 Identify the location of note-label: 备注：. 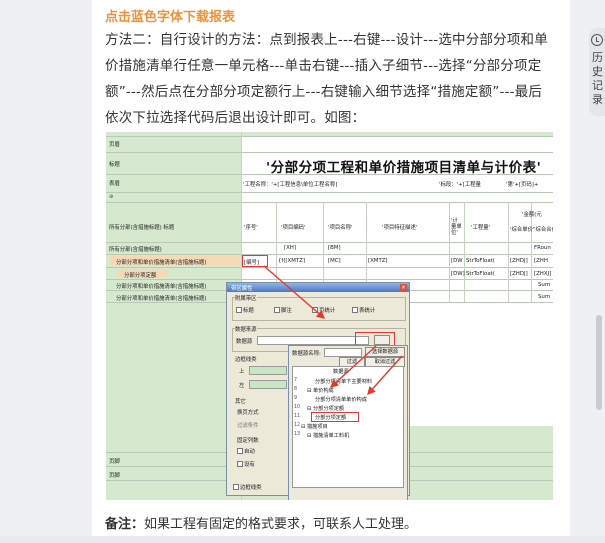
(125, 524).